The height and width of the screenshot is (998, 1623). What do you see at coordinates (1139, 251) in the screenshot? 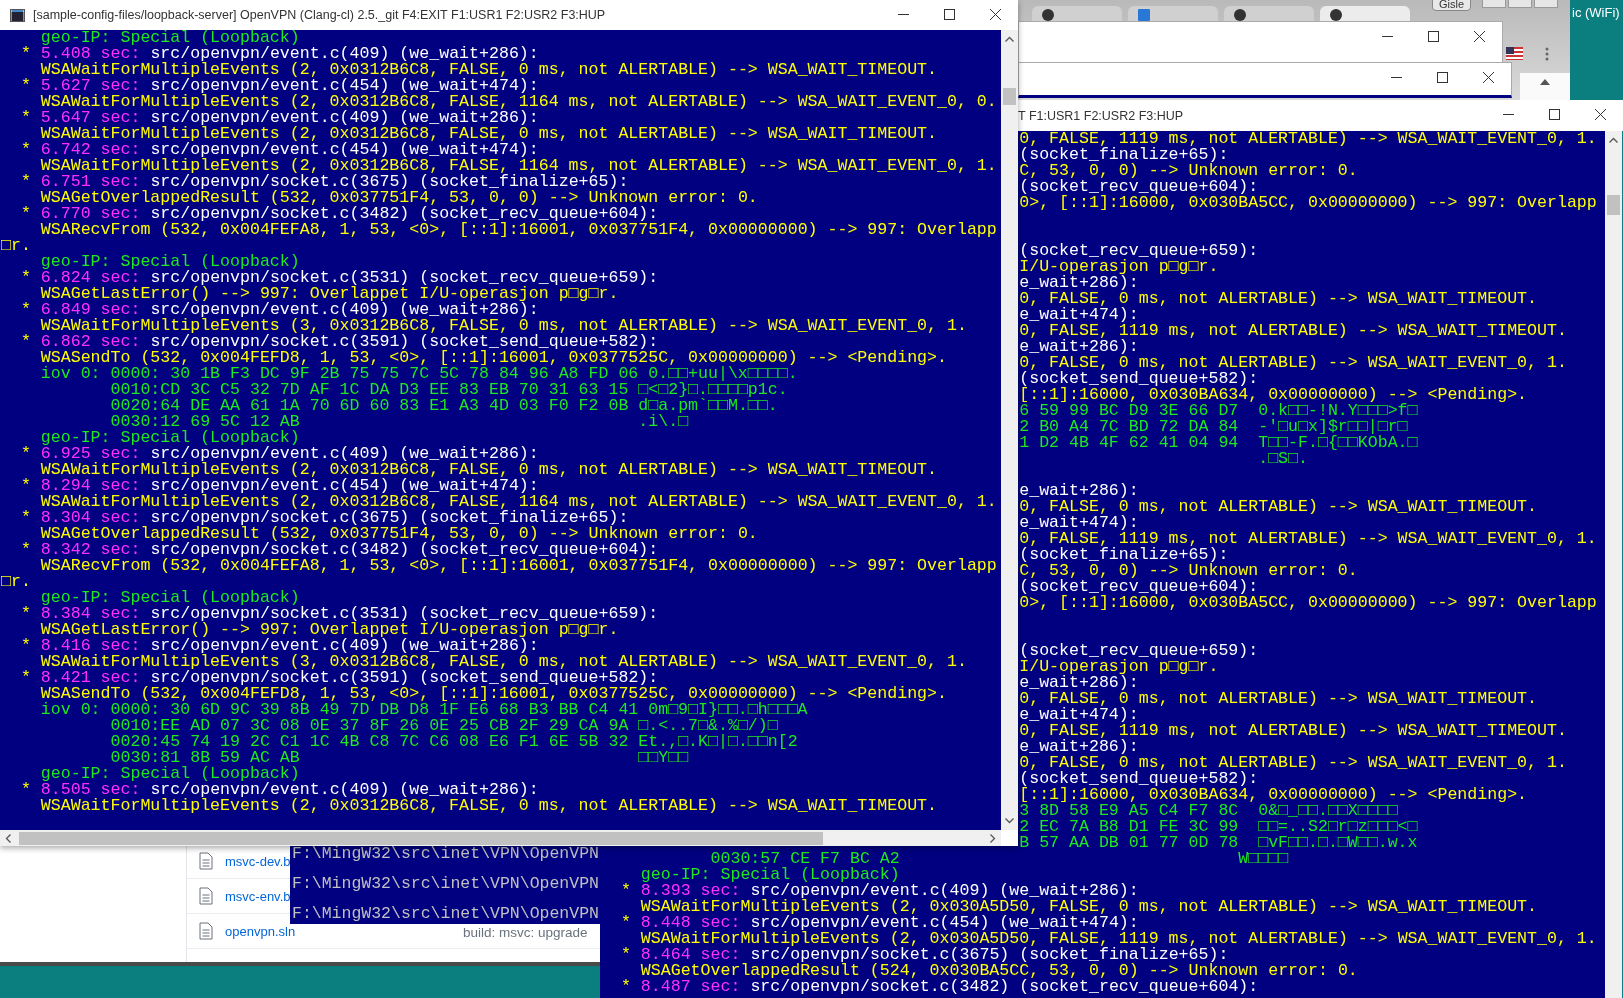
I see `console-line: (socket_recv_queue+659):` at bounding box center [1139, 251].